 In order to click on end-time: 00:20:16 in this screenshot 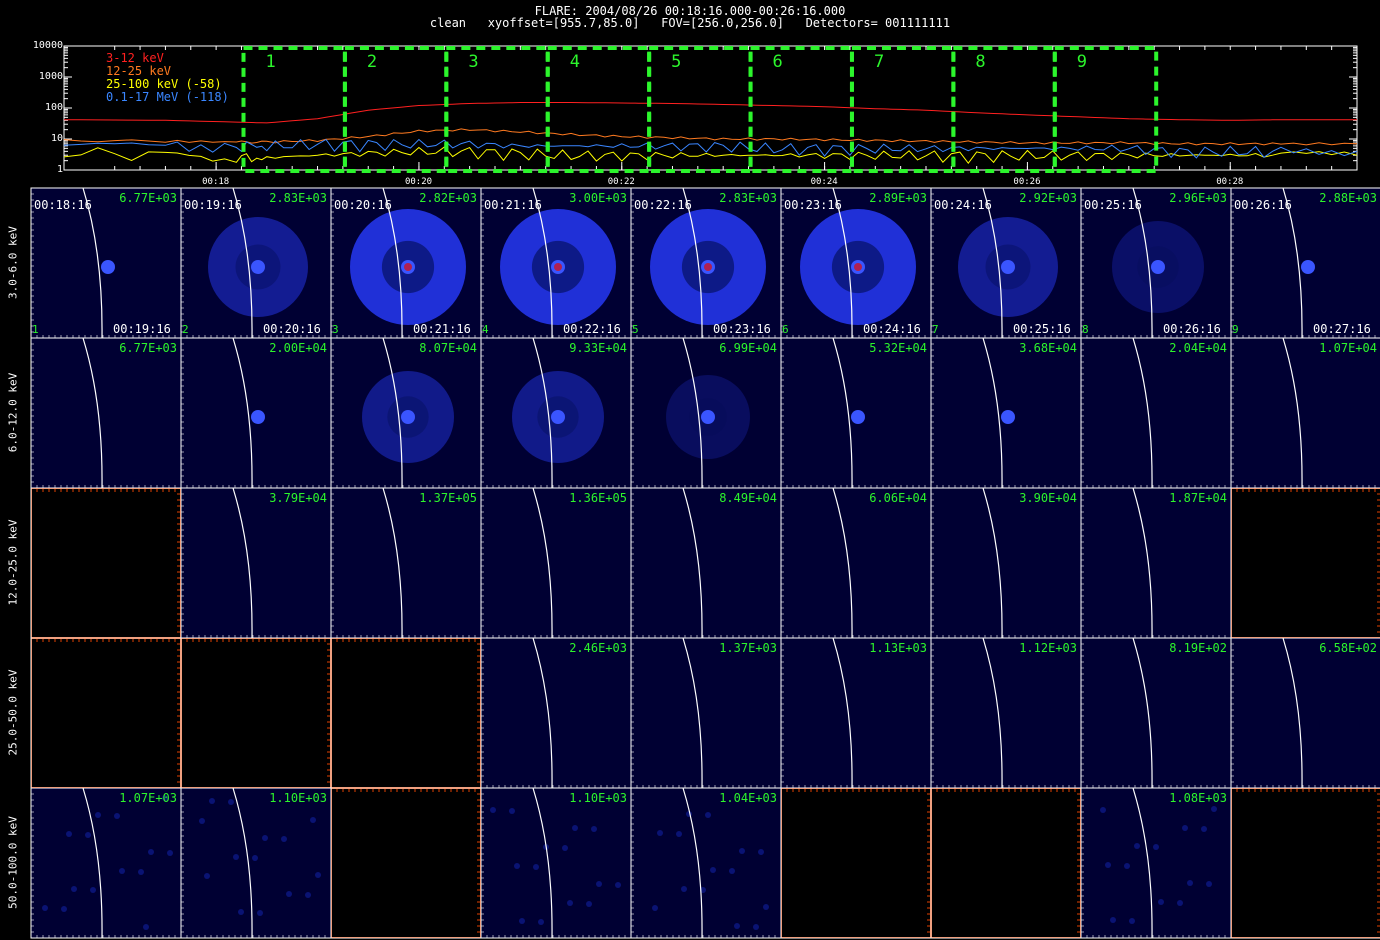, I will do `click(292, 329)`.